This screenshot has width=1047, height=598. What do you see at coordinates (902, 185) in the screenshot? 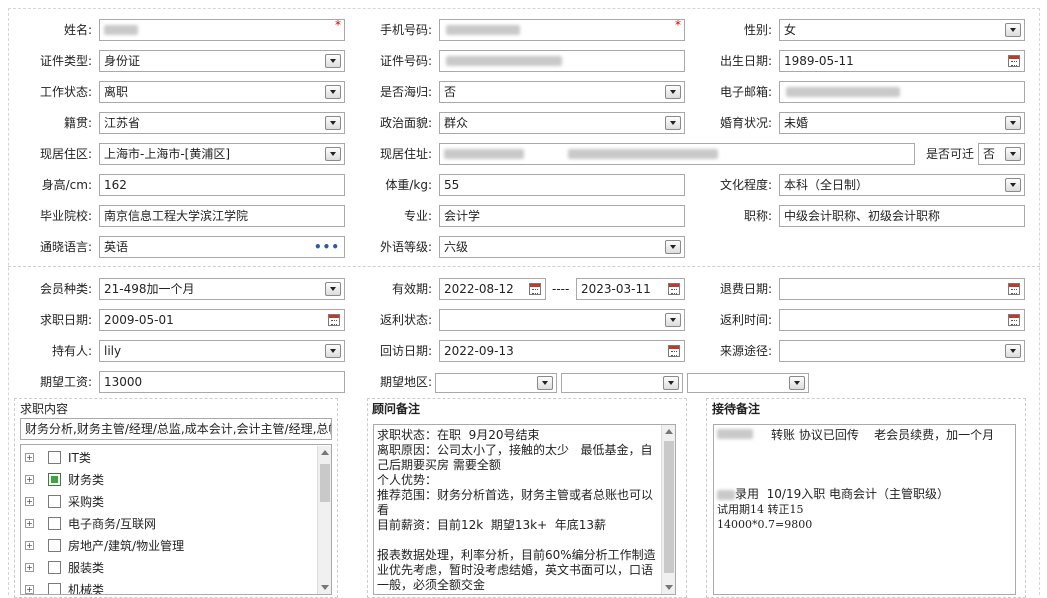
I see `education-select: 本科（全日制）` at bounding box center [902, 185].